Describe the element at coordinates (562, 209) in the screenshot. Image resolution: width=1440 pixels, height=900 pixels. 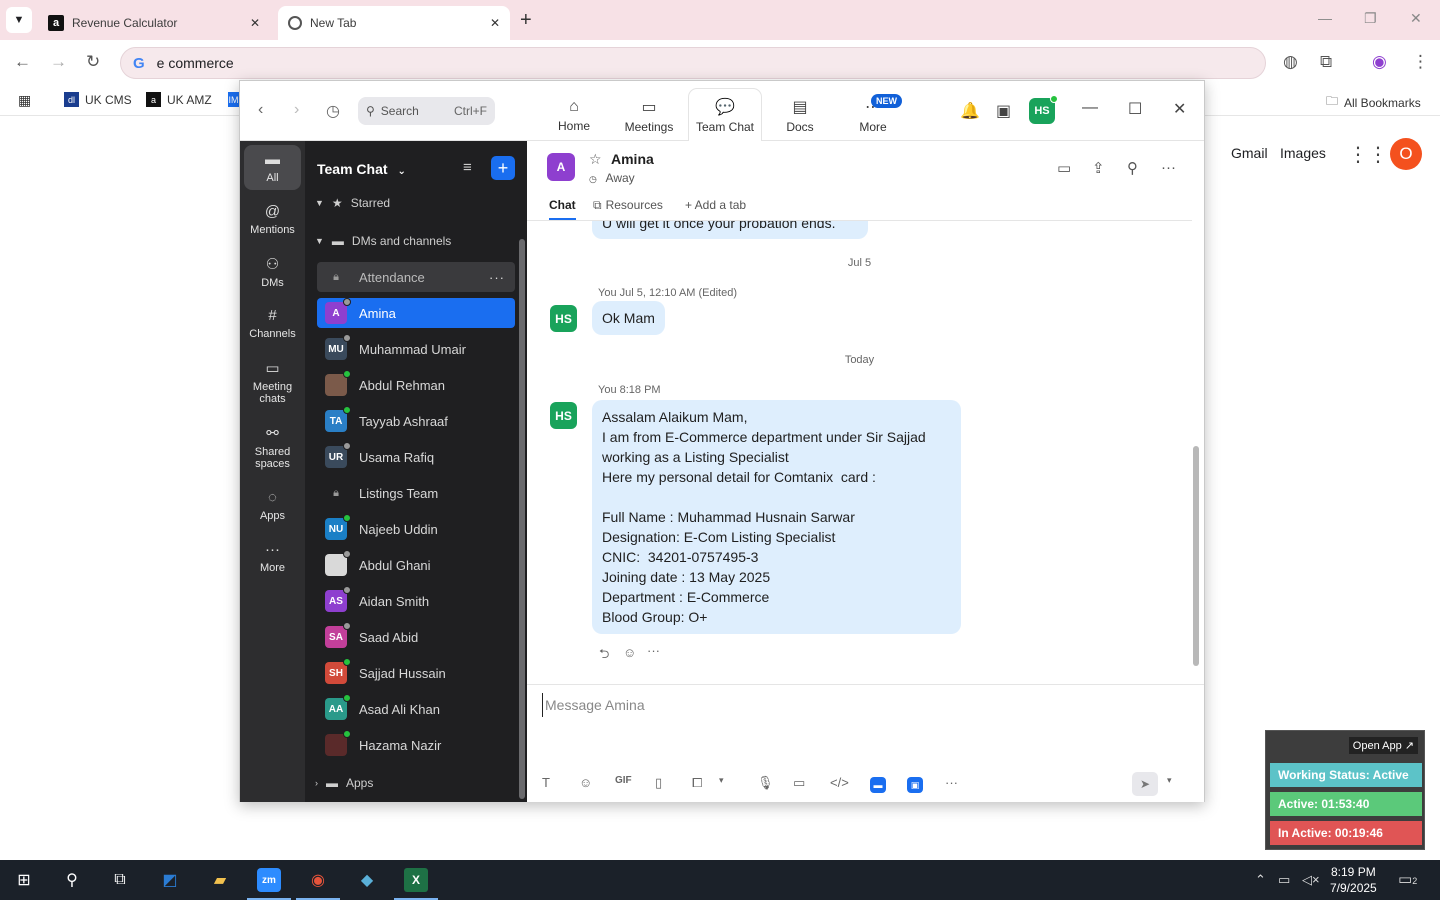
I see `tab-chat: Chat` at that location.